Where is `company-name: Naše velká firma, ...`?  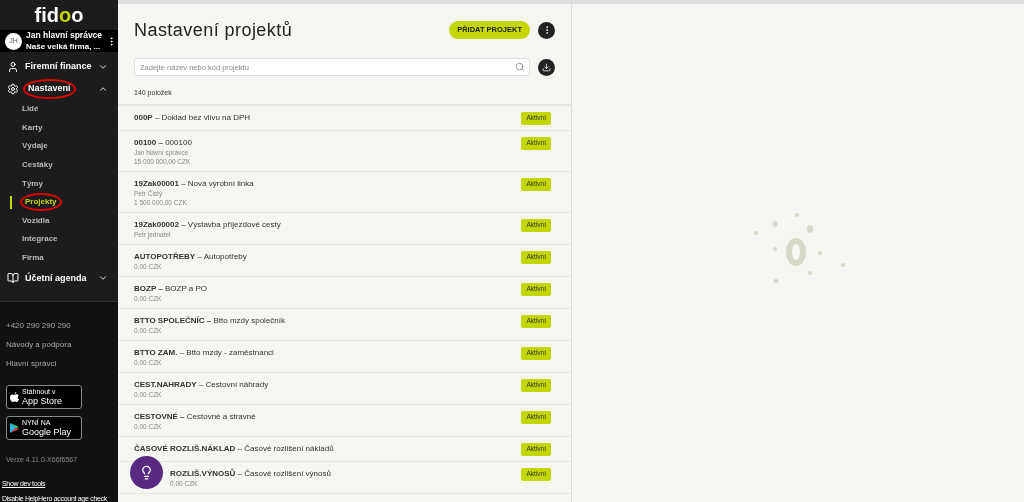
company-name: Naše velká firma, ... is located at coordinates (64, 46).